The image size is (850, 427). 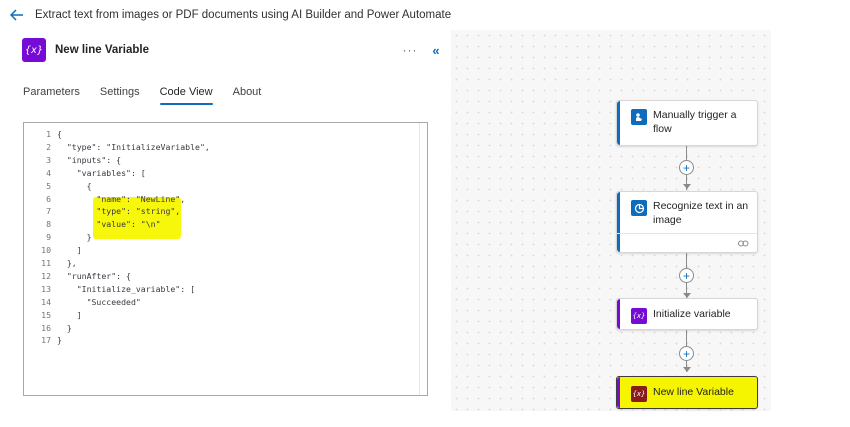 What do you see at coordinates (221, 315) in the screenshot?
I see `code-line: 15 ]` at bounding box center [221, 315].